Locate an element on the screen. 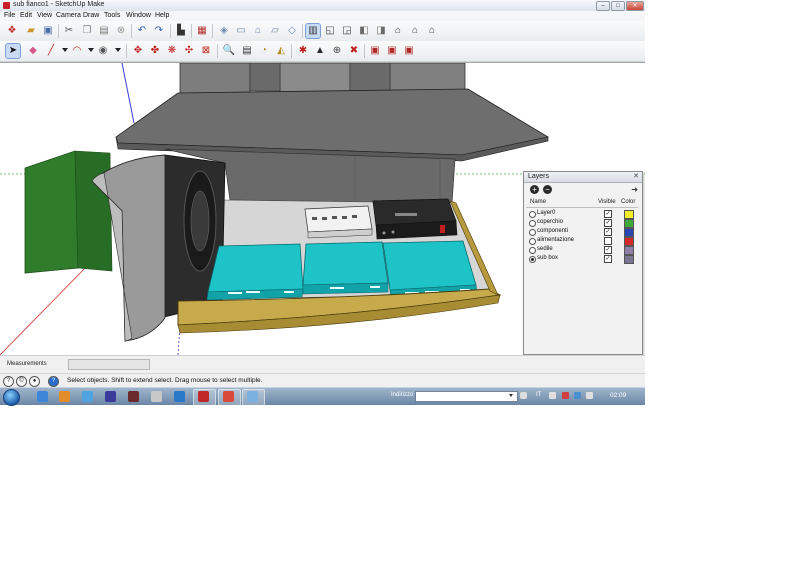 The height and width of the screenshot is (566, 800). taskbar-window-group is located at coordinates (253, 397).